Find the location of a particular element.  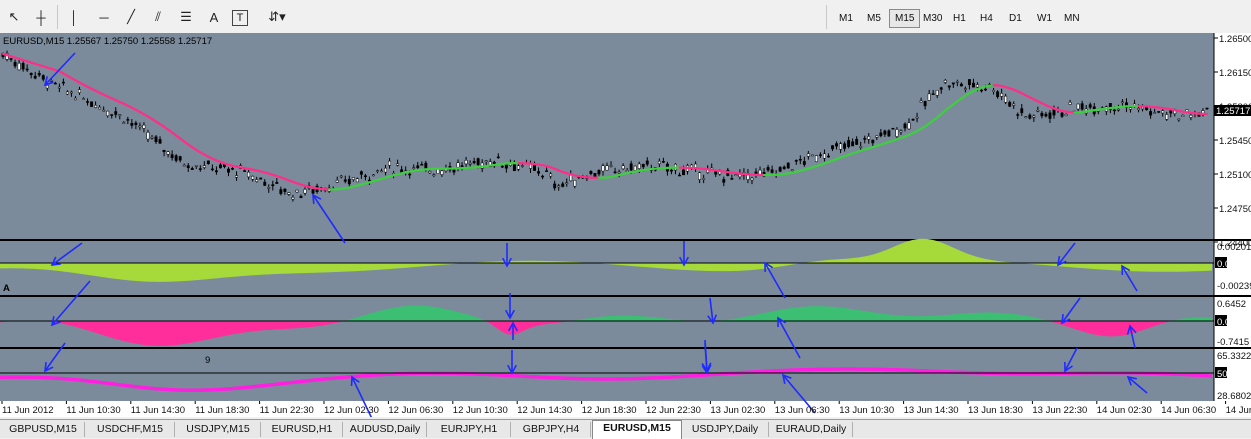

chart-tab: GBPJPY,H4 is located at coordinates (551, 429).